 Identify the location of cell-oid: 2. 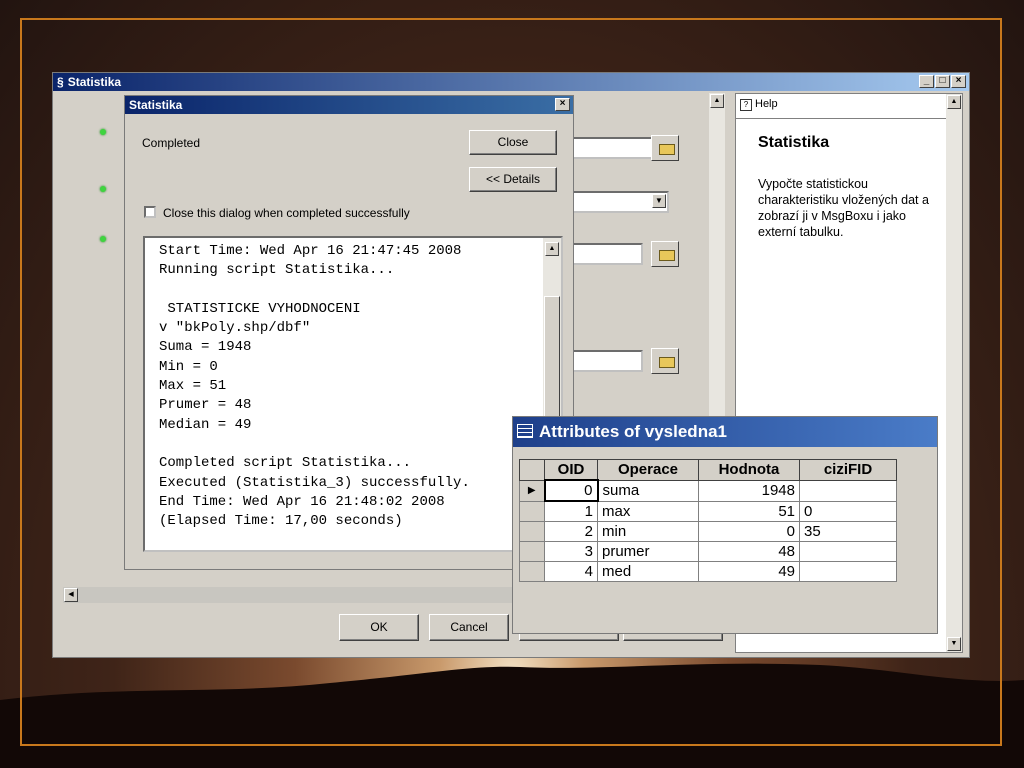
(571, 531).